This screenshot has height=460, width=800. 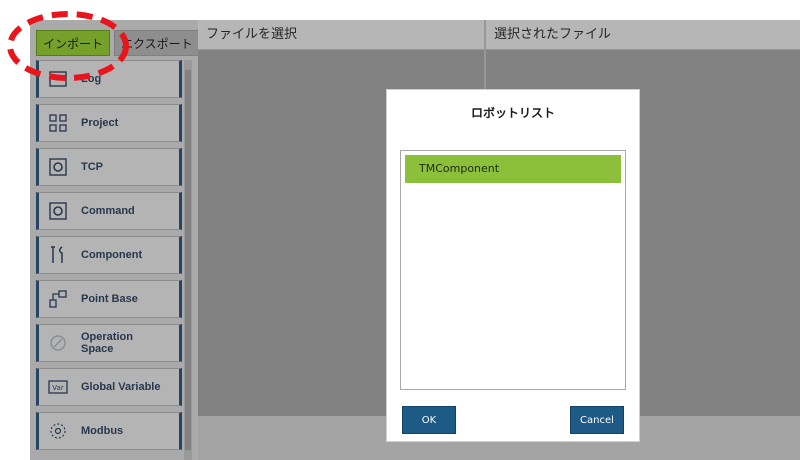 I want to click on dialog-title: ロボットリスト, so click(x=512, y=113).